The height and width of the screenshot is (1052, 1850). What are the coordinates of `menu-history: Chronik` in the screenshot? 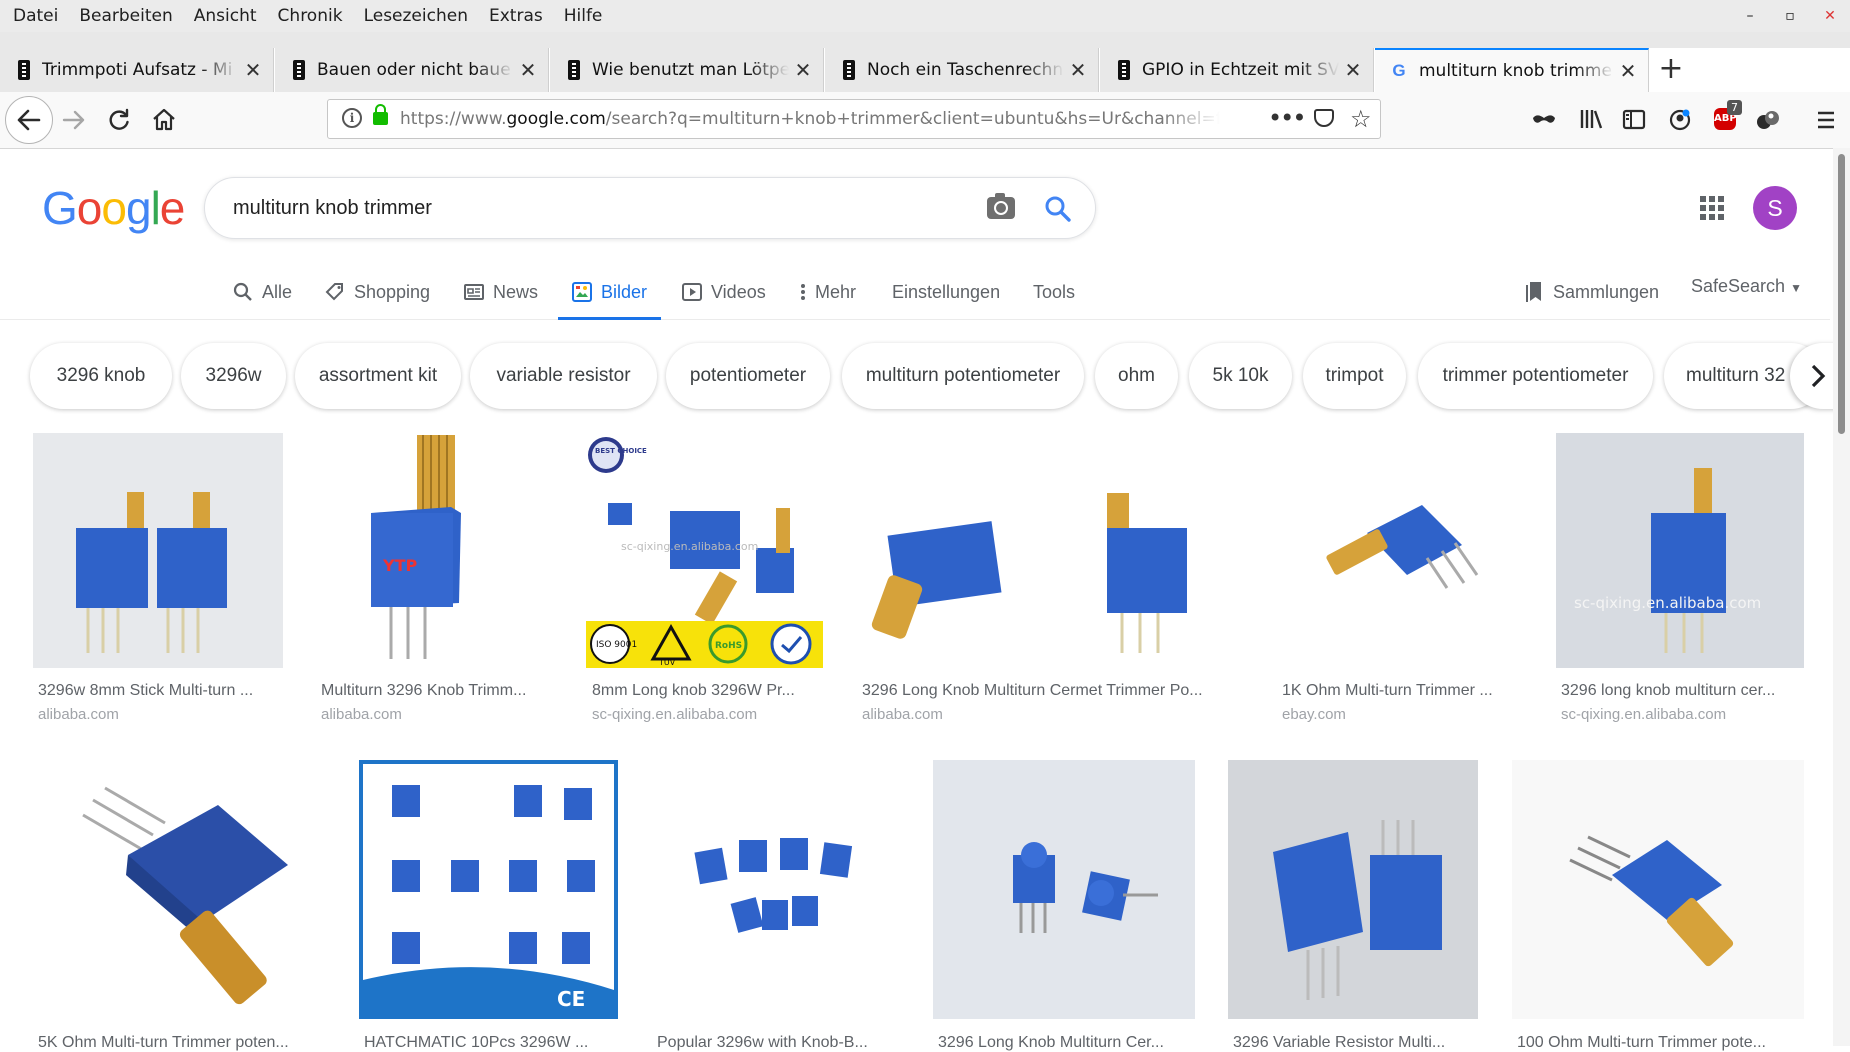 It's located at (310, 16).